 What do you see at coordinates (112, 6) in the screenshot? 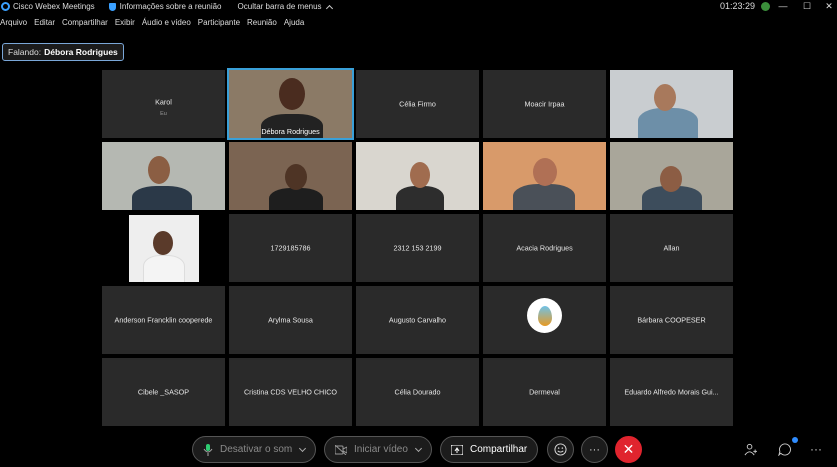
I see `shield-icon` at bounding box center [112, 6].